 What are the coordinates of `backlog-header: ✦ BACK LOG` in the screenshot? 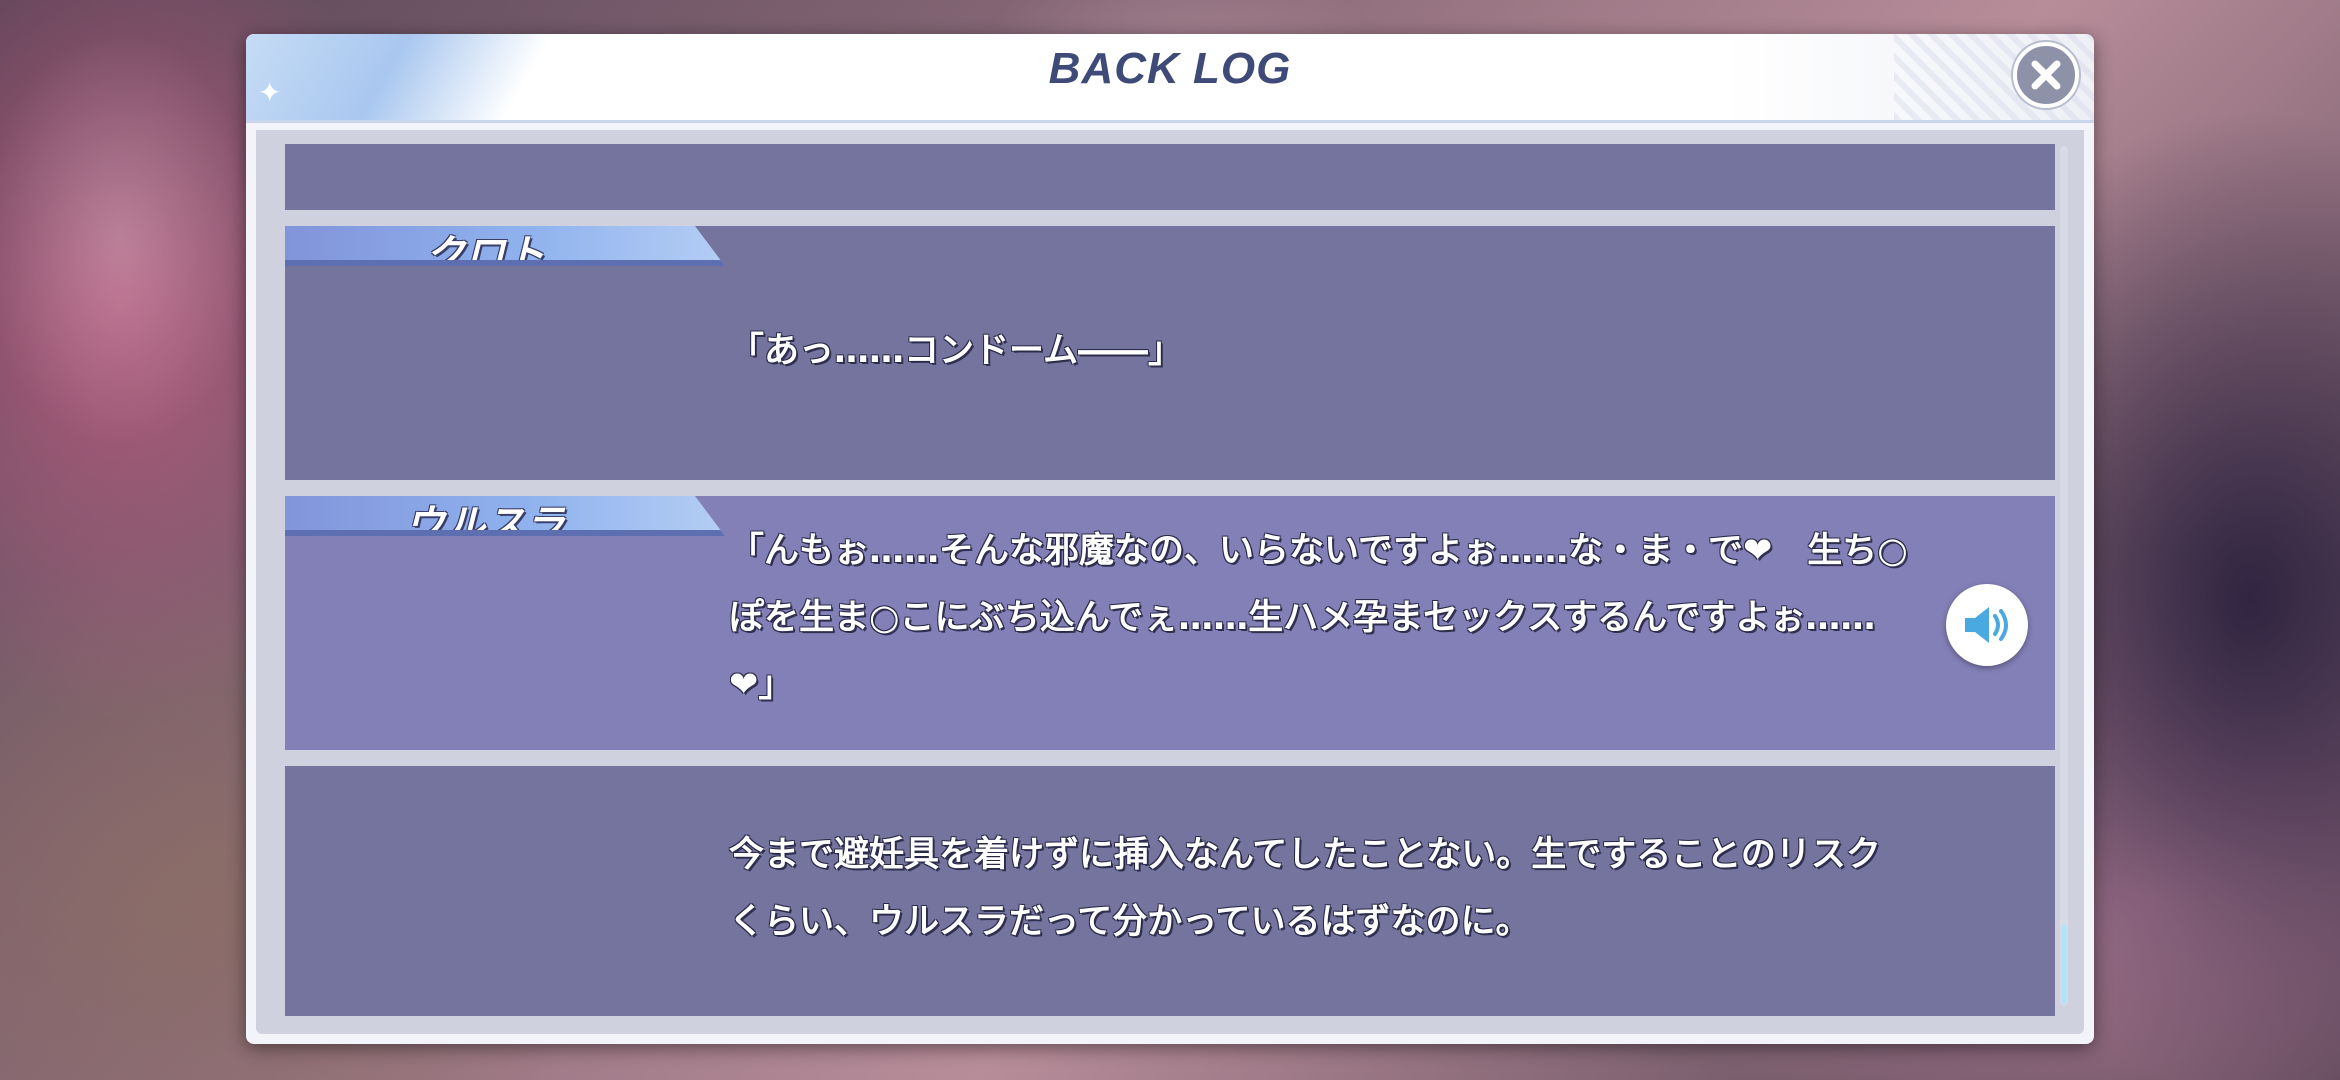 It's located at (1170, 78).